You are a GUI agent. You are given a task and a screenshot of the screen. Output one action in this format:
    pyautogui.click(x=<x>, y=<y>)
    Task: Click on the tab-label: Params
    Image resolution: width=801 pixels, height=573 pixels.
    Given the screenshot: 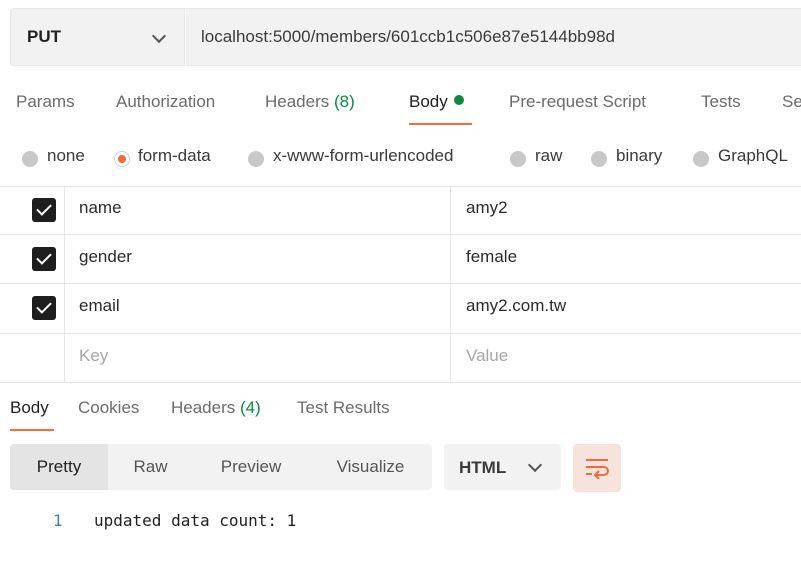 What is the action you would take?
    pyautogui.click(x=45, y=101)
    